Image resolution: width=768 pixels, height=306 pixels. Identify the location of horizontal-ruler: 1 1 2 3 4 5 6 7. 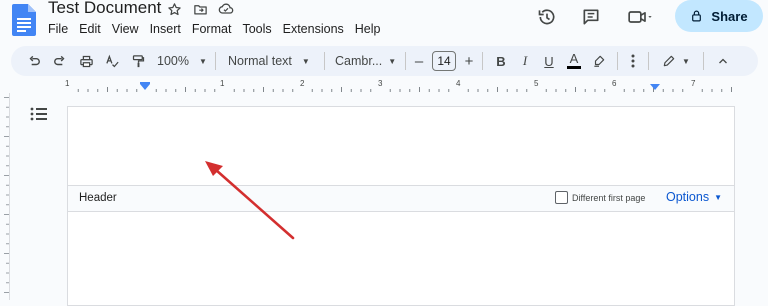
(399, 86).